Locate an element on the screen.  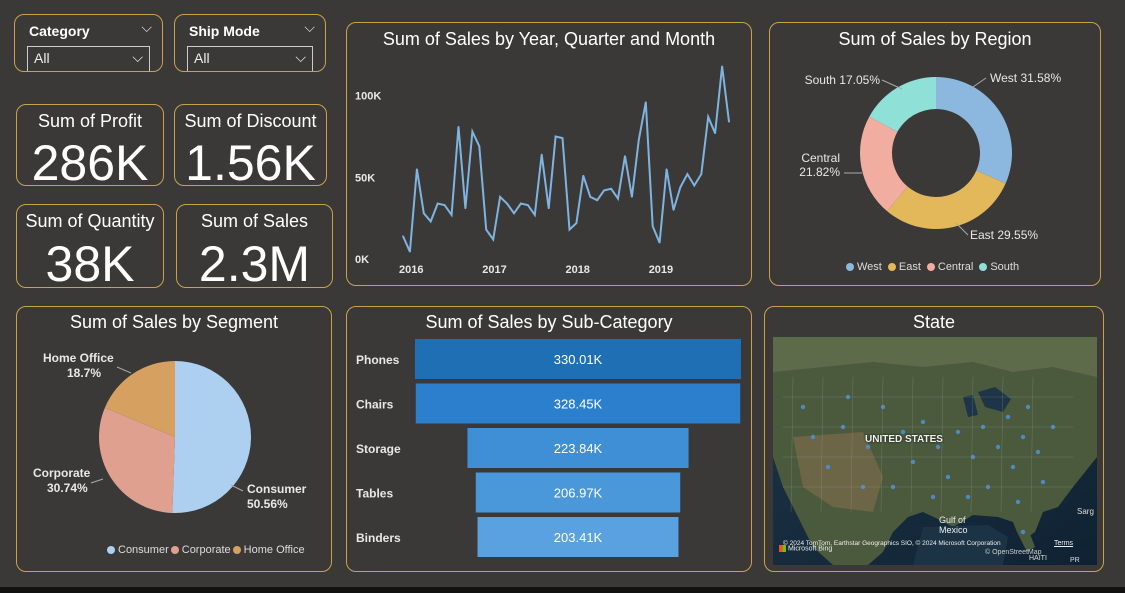
legend-item: Home Office is located at coordinates (268, 550).